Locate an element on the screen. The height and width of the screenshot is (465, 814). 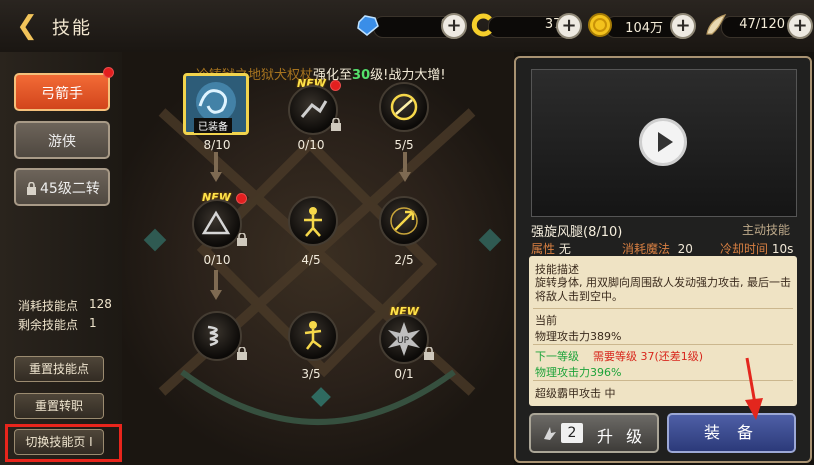
skill-8-level: 3/5 is located at coordinates (311, 374).